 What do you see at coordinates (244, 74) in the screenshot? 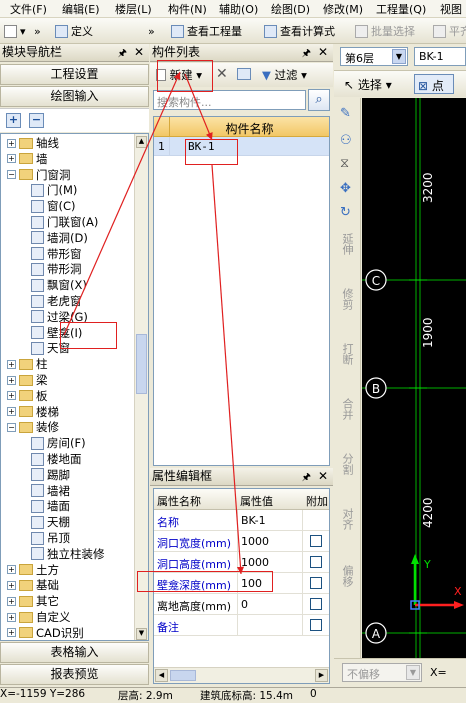
I see `copy-icon` at bounding box center [244, 74].